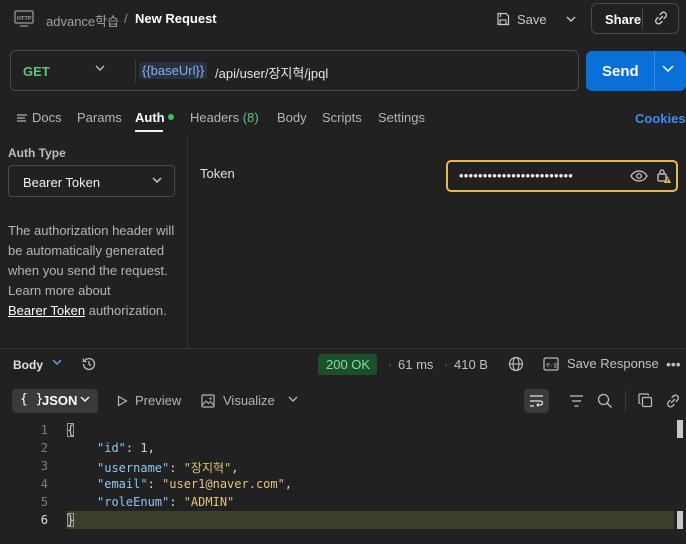 This screenshot has height=544, width=686. I want to click on tab-headers-count: (8), so click(250, 117).